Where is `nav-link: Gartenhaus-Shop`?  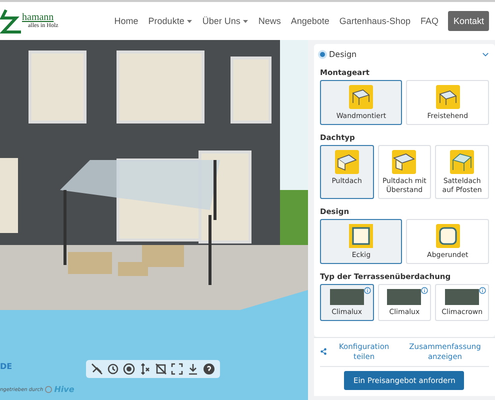
nav-link: Gartenhaus-Shop is located at coordinates (374, 21).